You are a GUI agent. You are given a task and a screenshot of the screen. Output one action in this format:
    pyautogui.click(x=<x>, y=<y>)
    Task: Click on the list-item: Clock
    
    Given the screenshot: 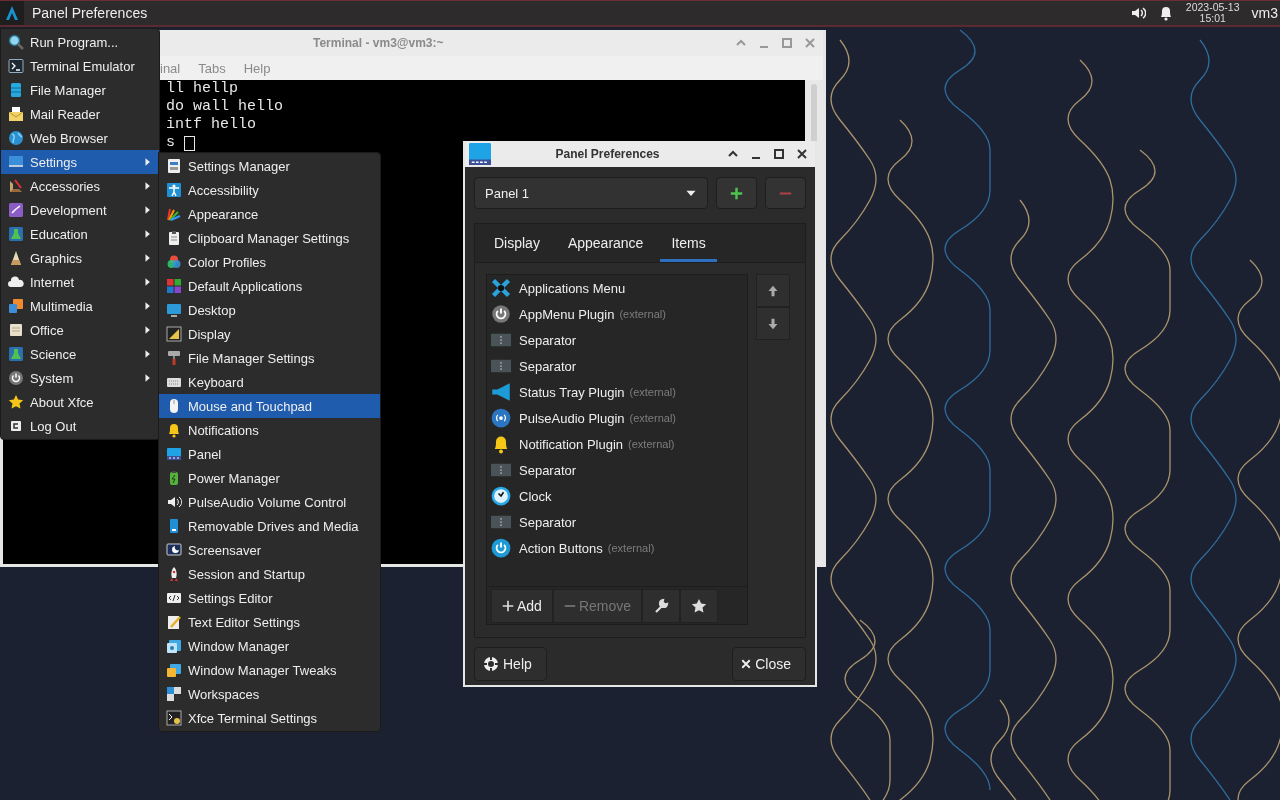 What is the action you would take?
    pyautogui.click(x=617, y=496)
    